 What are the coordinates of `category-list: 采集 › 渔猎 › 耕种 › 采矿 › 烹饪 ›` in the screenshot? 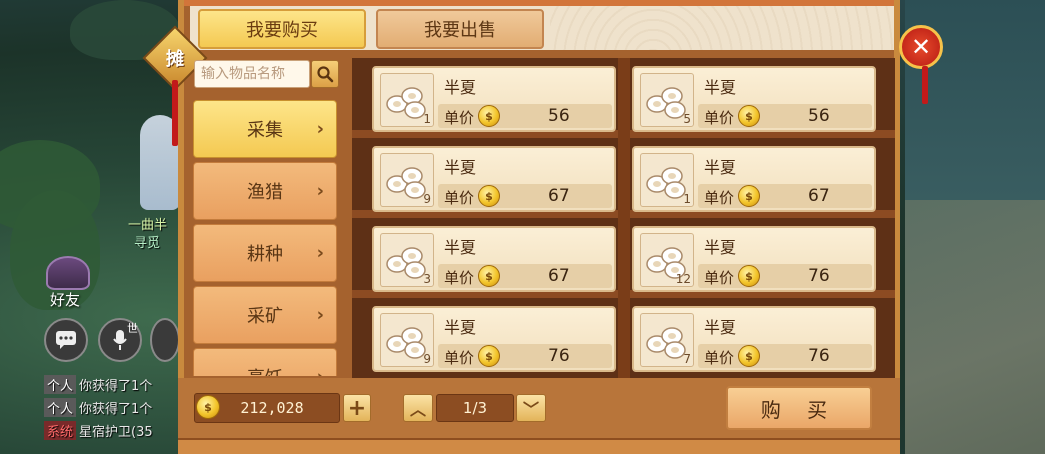 It's located at (265, 236).